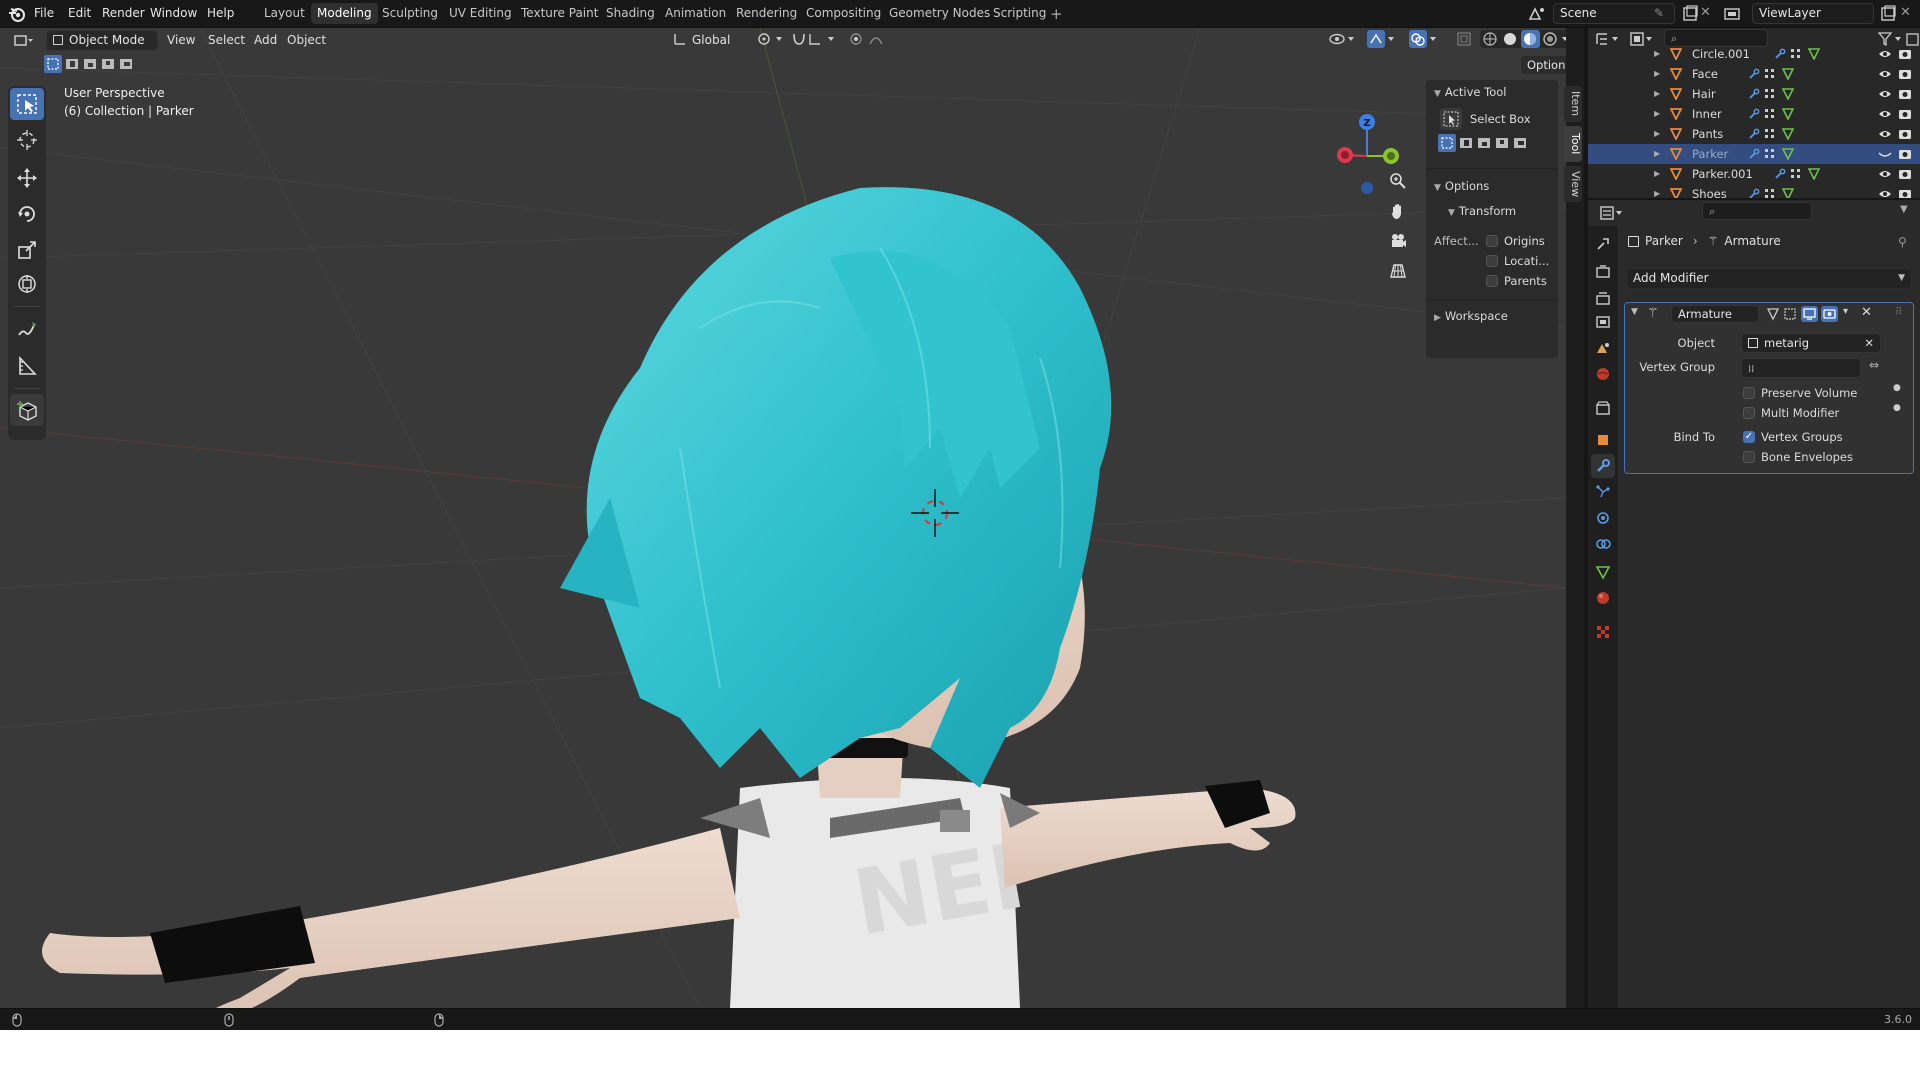  Describe the element at coordinates (1490, 39) in the screenshot. I see `wireframe-shading-icon` at that location.